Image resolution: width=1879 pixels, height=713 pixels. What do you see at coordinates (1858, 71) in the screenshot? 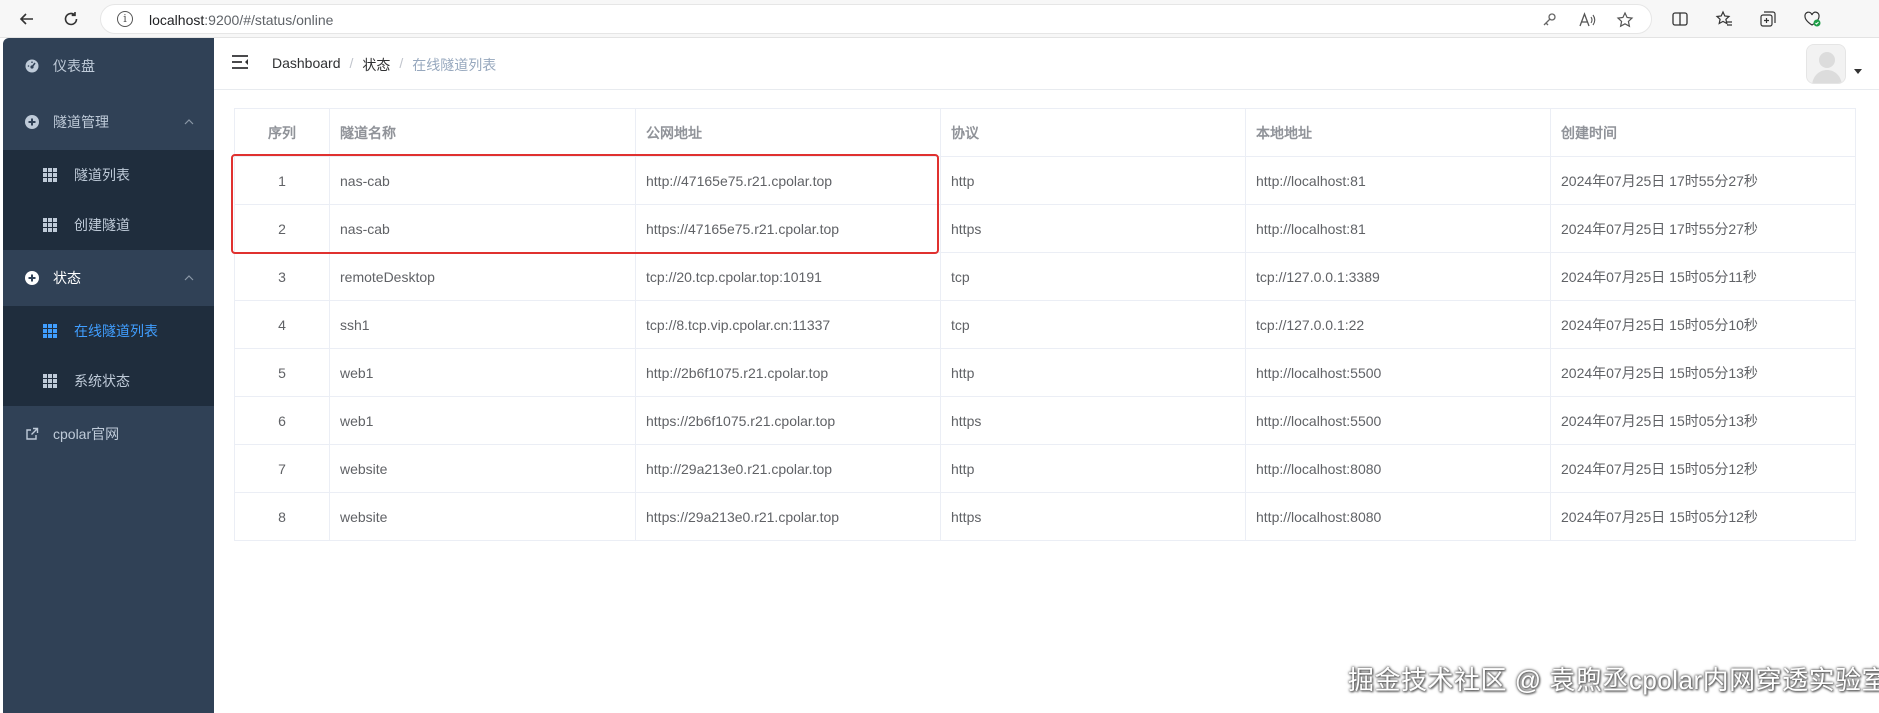
I see `caret-down-icon` at bounding box center [1858, 71].